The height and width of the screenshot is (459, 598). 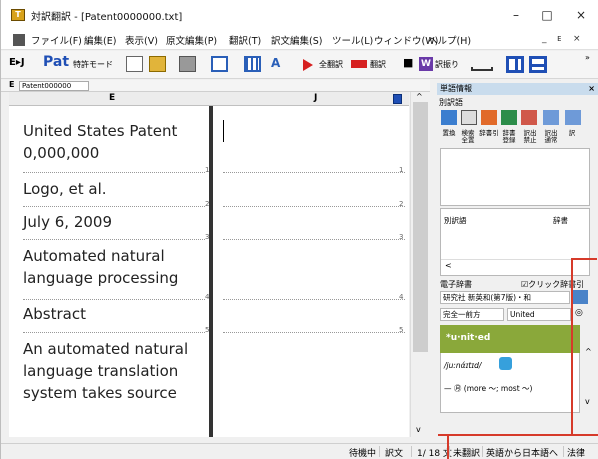 I want to click on menu-edit: 編集(E), so click(x=100, y=40).